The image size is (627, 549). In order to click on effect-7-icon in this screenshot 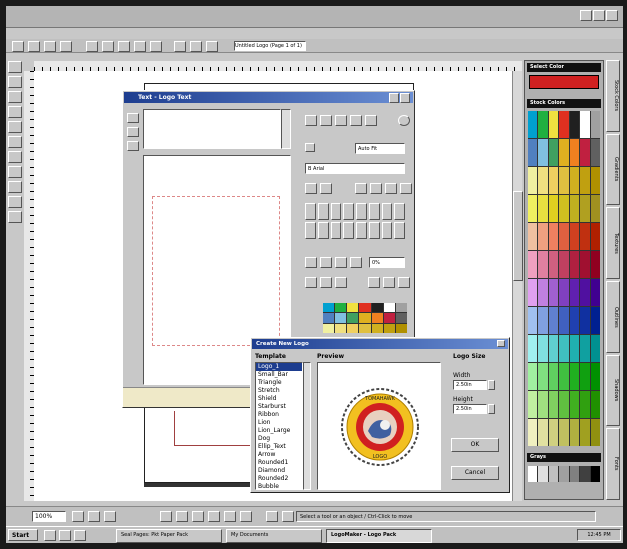, I will do `click(387, 211)`.